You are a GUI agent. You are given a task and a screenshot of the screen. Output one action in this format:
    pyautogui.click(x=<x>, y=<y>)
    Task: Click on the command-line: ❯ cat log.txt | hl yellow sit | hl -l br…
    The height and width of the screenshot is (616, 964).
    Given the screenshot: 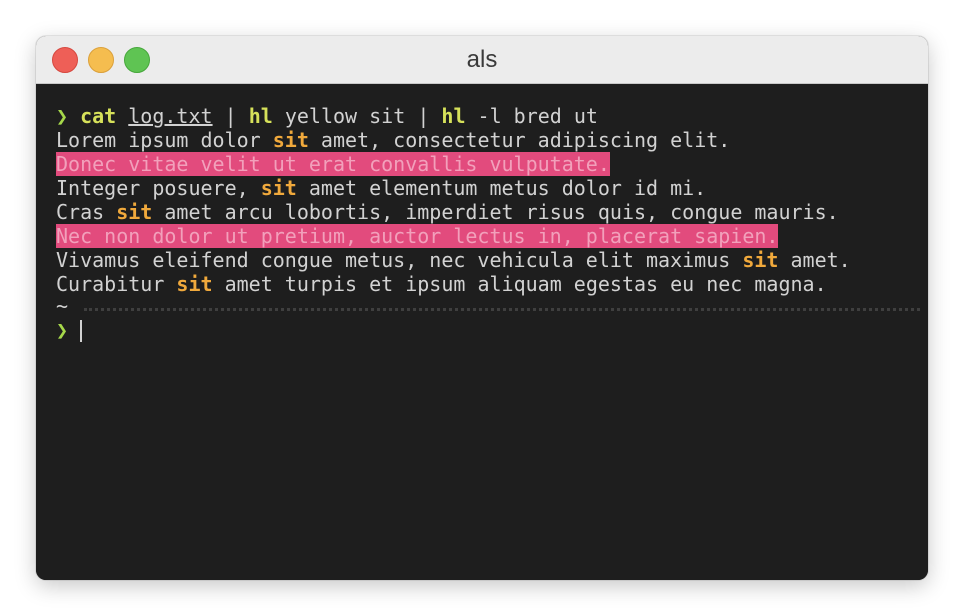 What is the action you would take?
    pyautogui.click(x=327, y=116)
    